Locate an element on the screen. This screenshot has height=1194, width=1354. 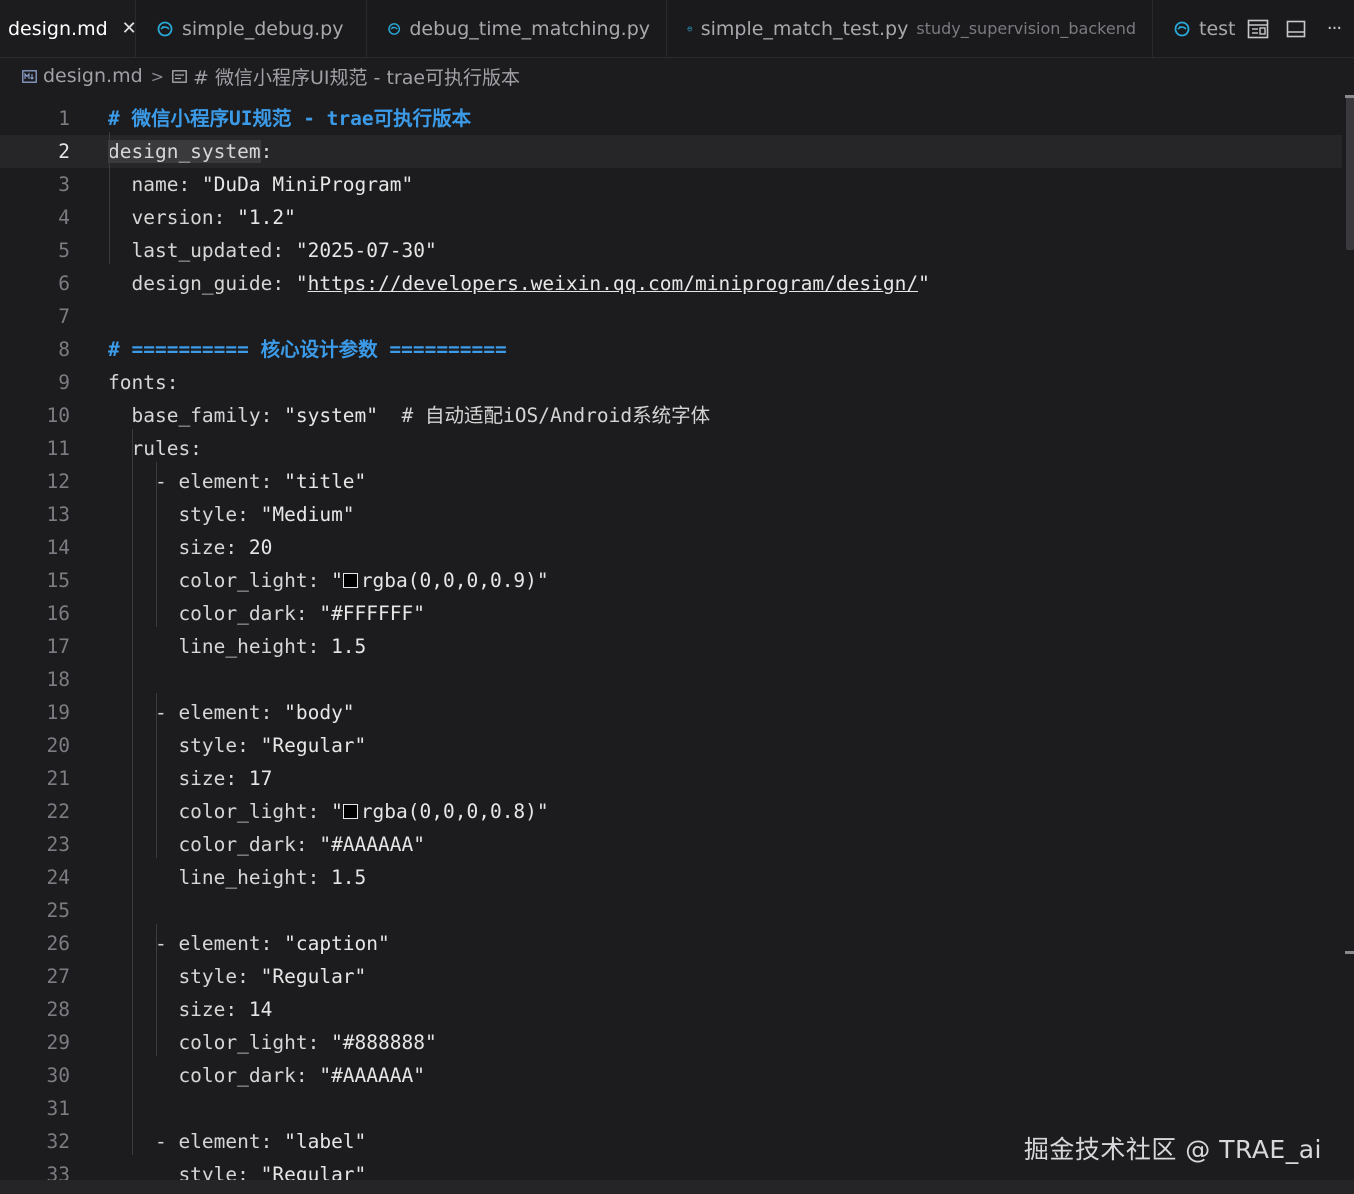
code-line: 15 color_light: " rgba(0,0,0,0.9)" is located at coordinates (671, 580).